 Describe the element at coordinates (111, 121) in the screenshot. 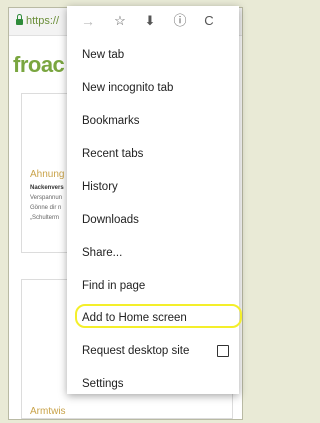

I see `menu-item-label: Bookmarks` at that location.